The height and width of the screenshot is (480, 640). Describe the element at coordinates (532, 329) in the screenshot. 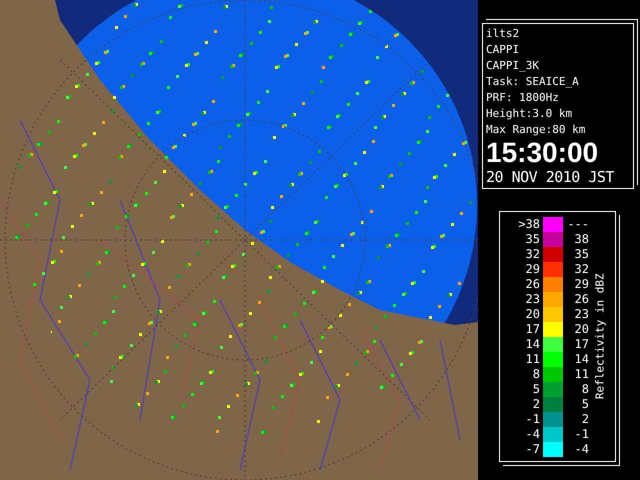

I see `legend-low-value: 17` at that location.